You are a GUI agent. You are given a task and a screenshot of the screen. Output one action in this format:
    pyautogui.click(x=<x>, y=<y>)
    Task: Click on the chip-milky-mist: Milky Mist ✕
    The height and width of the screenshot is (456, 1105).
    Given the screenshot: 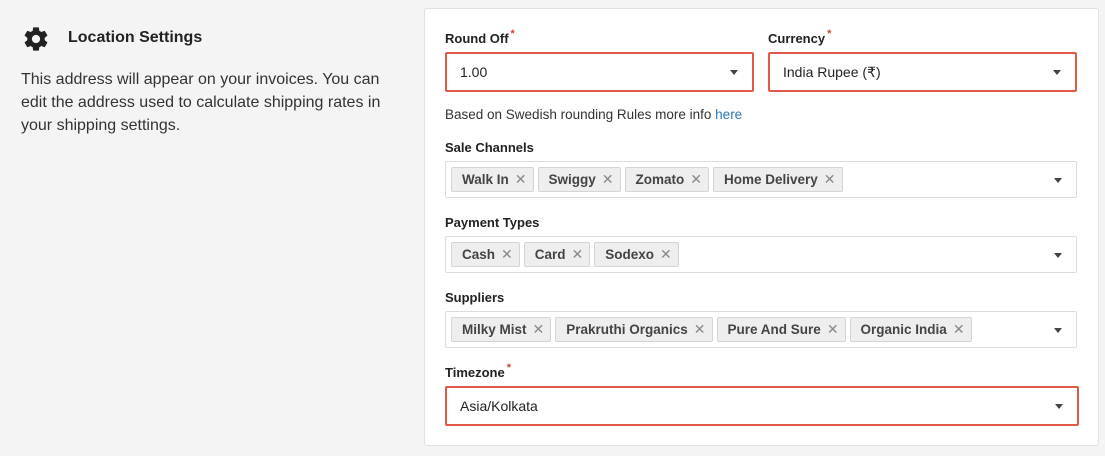 What is the action you would take?
    pyautogui.click(x=501, y=329)
    